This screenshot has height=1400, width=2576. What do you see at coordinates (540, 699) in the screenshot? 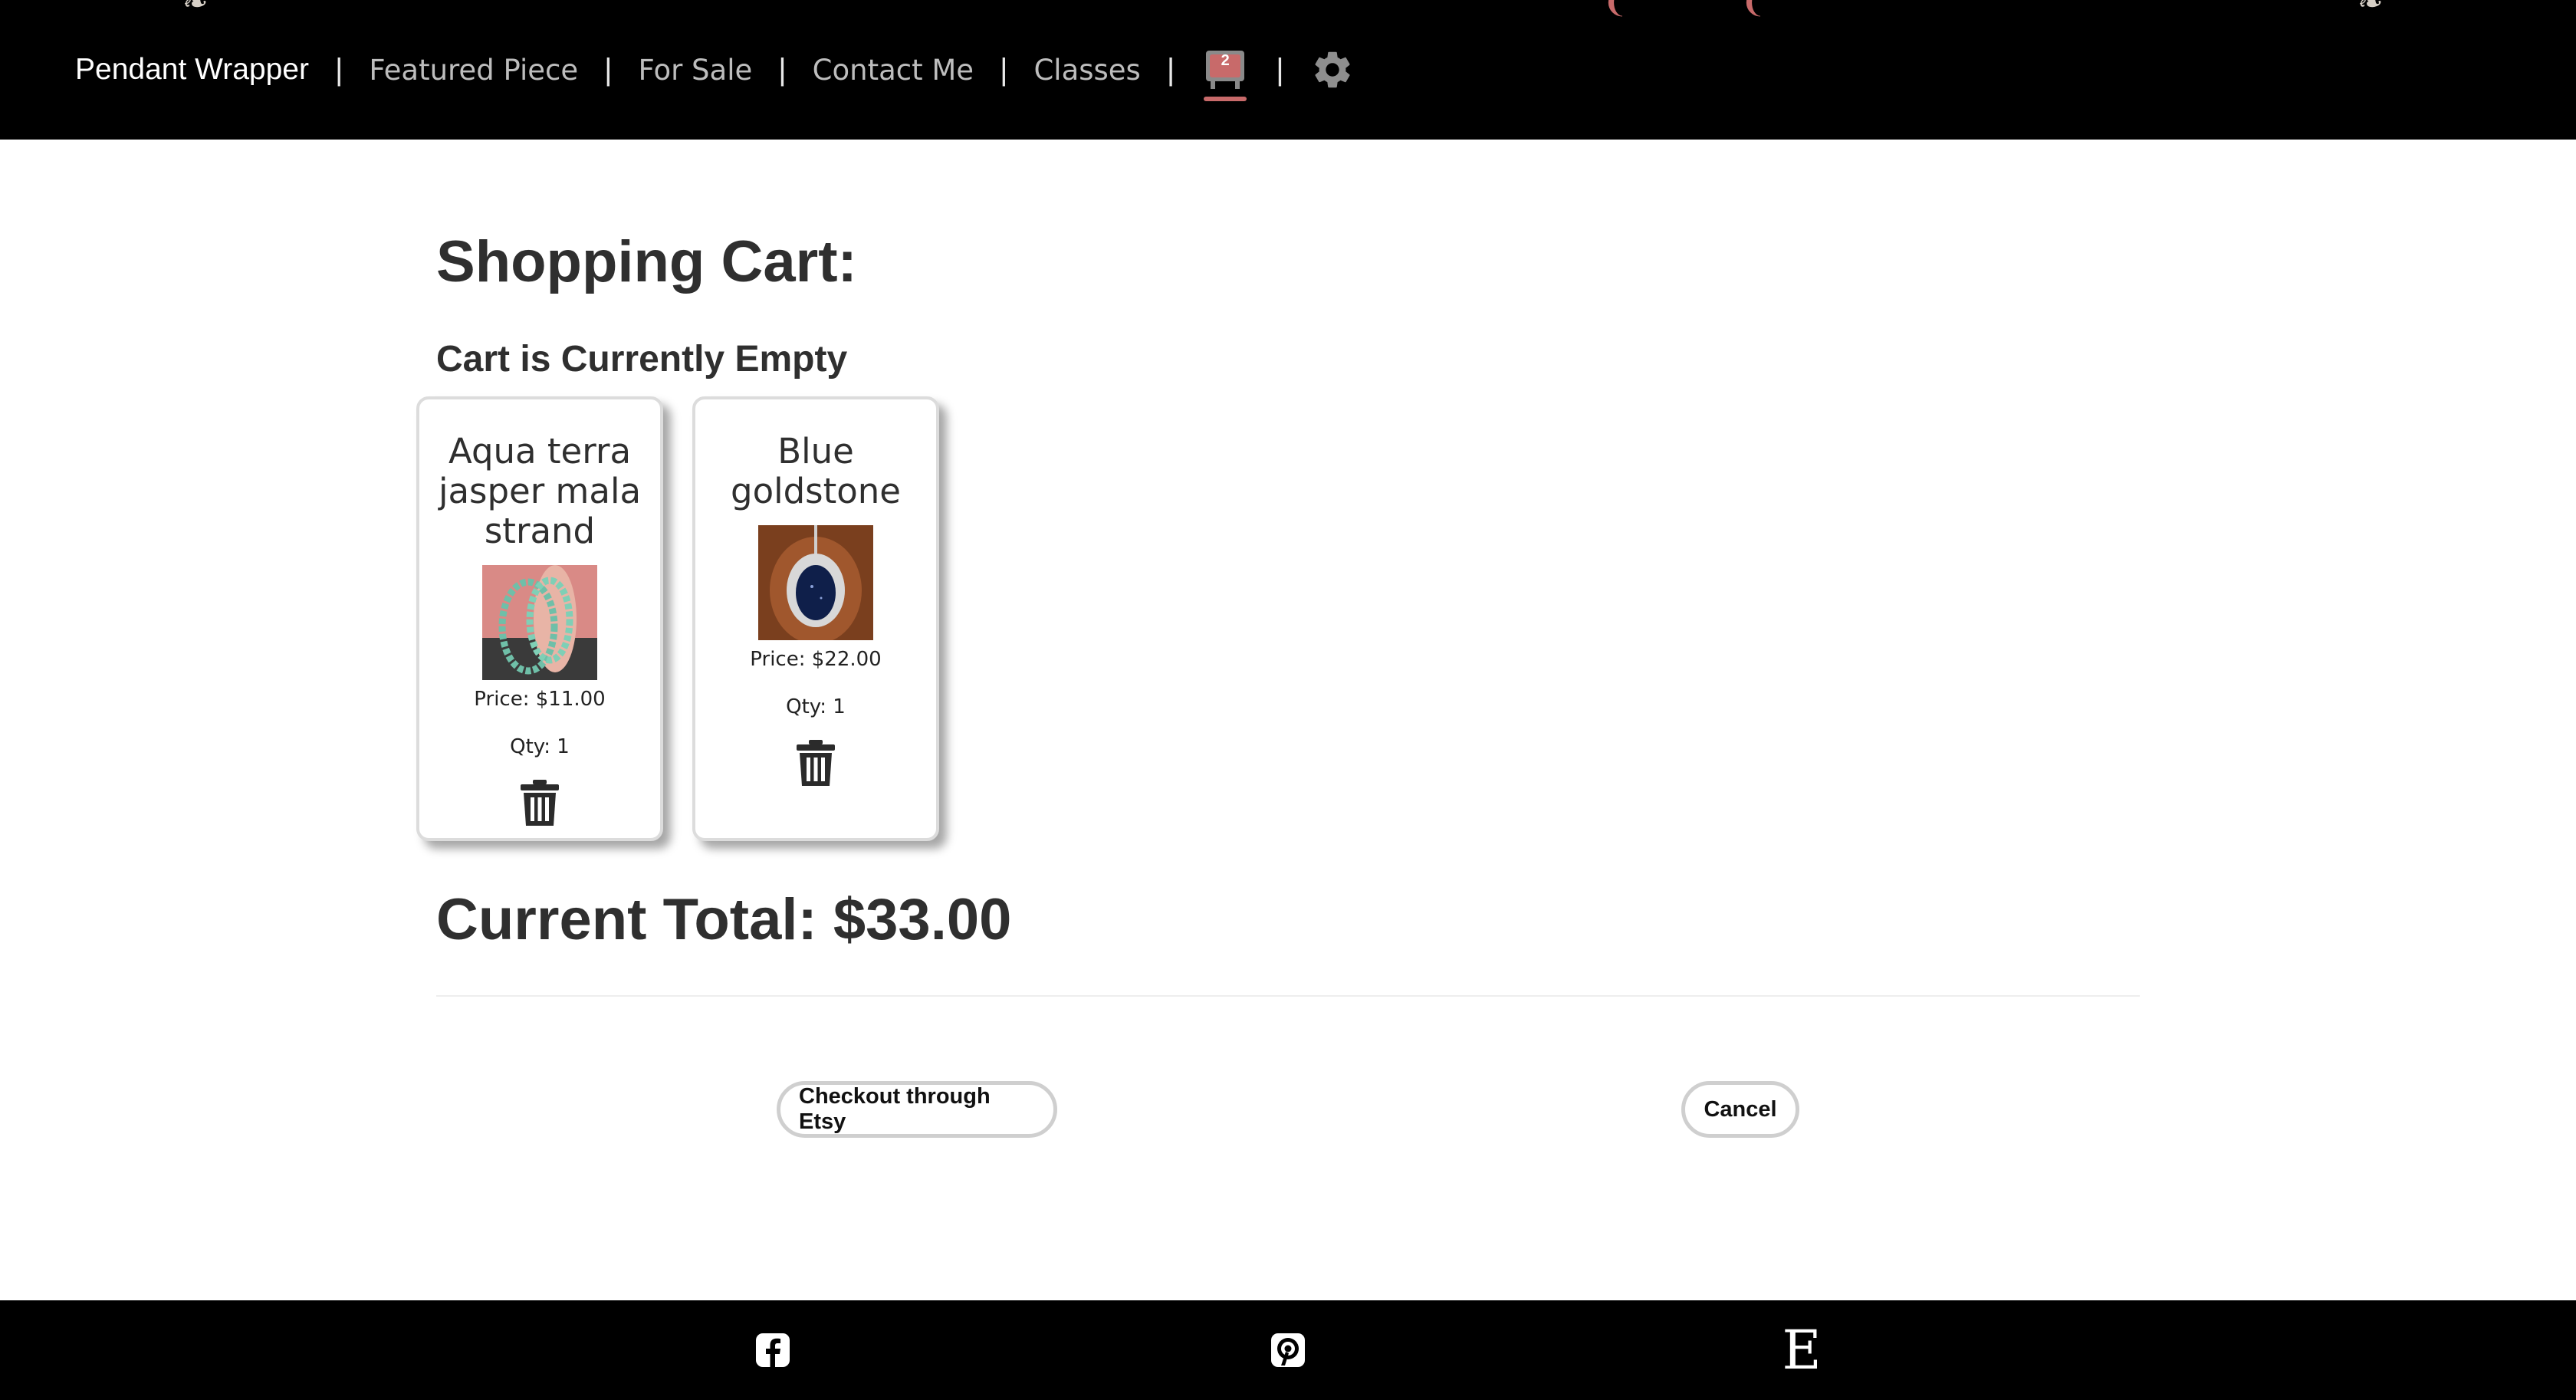
I see `item-price: Price: $11.00` at bounding box center [540, 699].